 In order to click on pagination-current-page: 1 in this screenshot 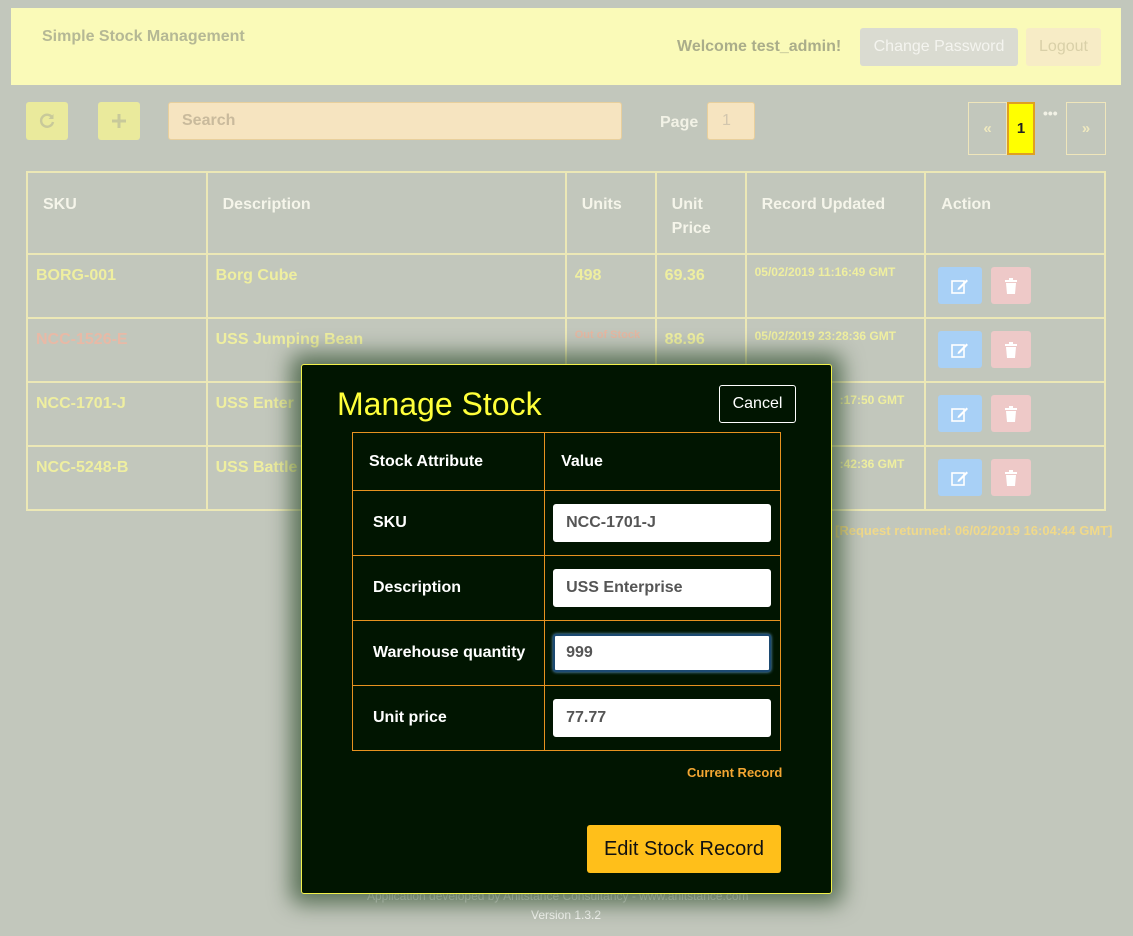, I will do `click(1021, 128)`.